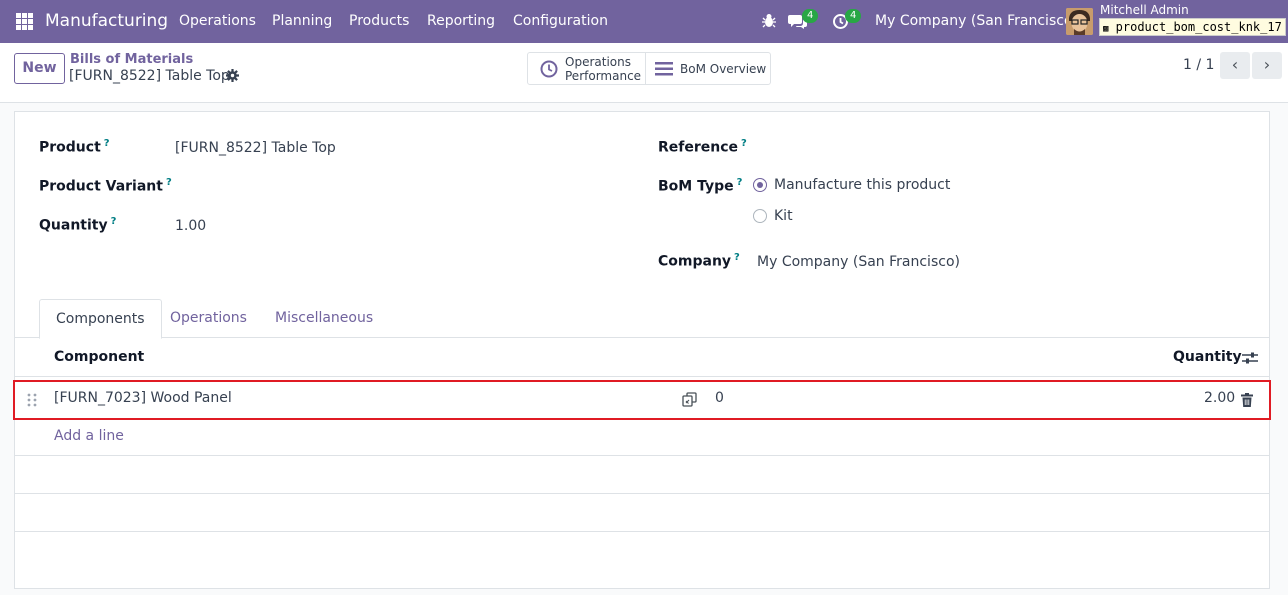 The image size is (1288, 595). Describe the element at coordinates (642, 400) in the screenshot. I see `table-row: [FURN_7023] Wood Panel 0 2.00` at that location.